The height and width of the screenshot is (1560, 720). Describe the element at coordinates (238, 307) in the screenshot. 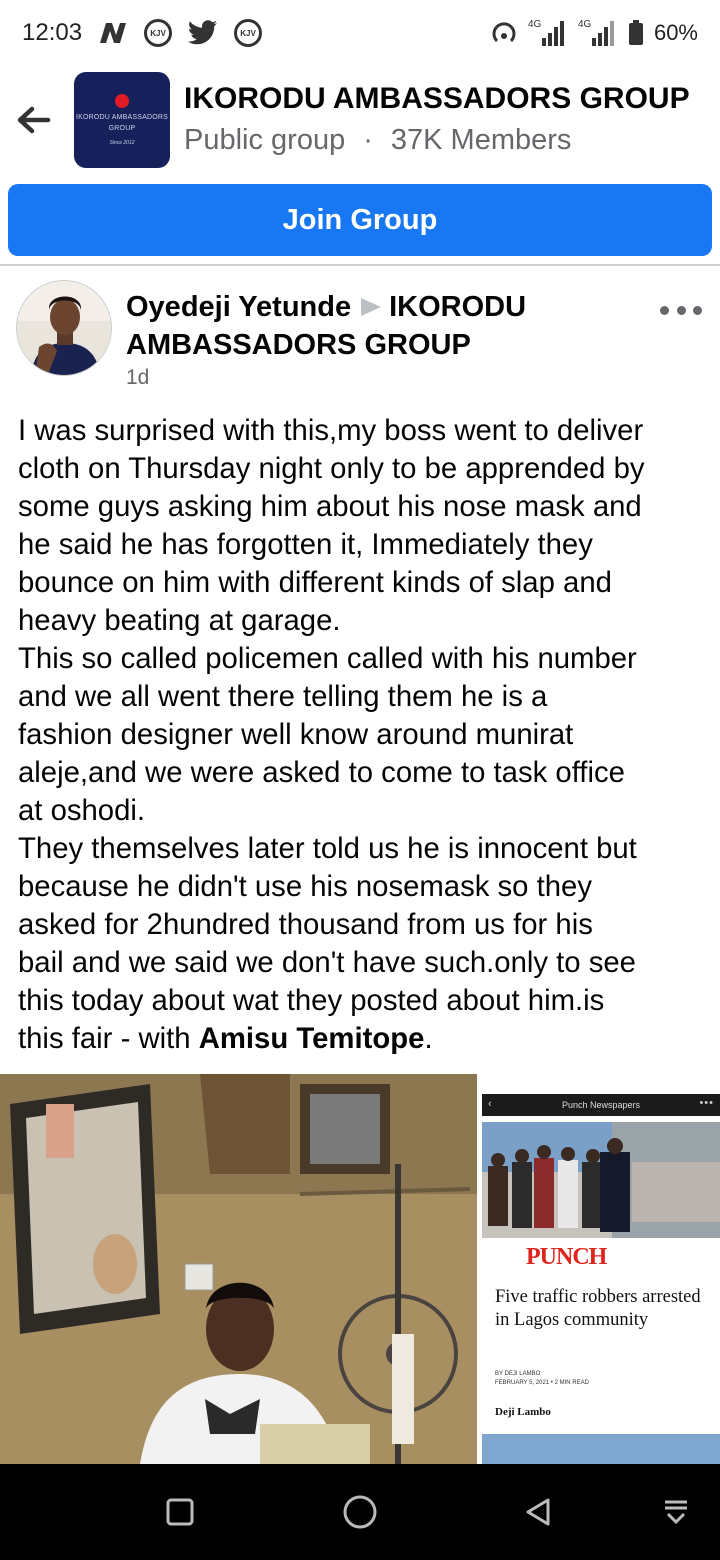

I see `post-author: Oyedeji Yetunde` at that location.